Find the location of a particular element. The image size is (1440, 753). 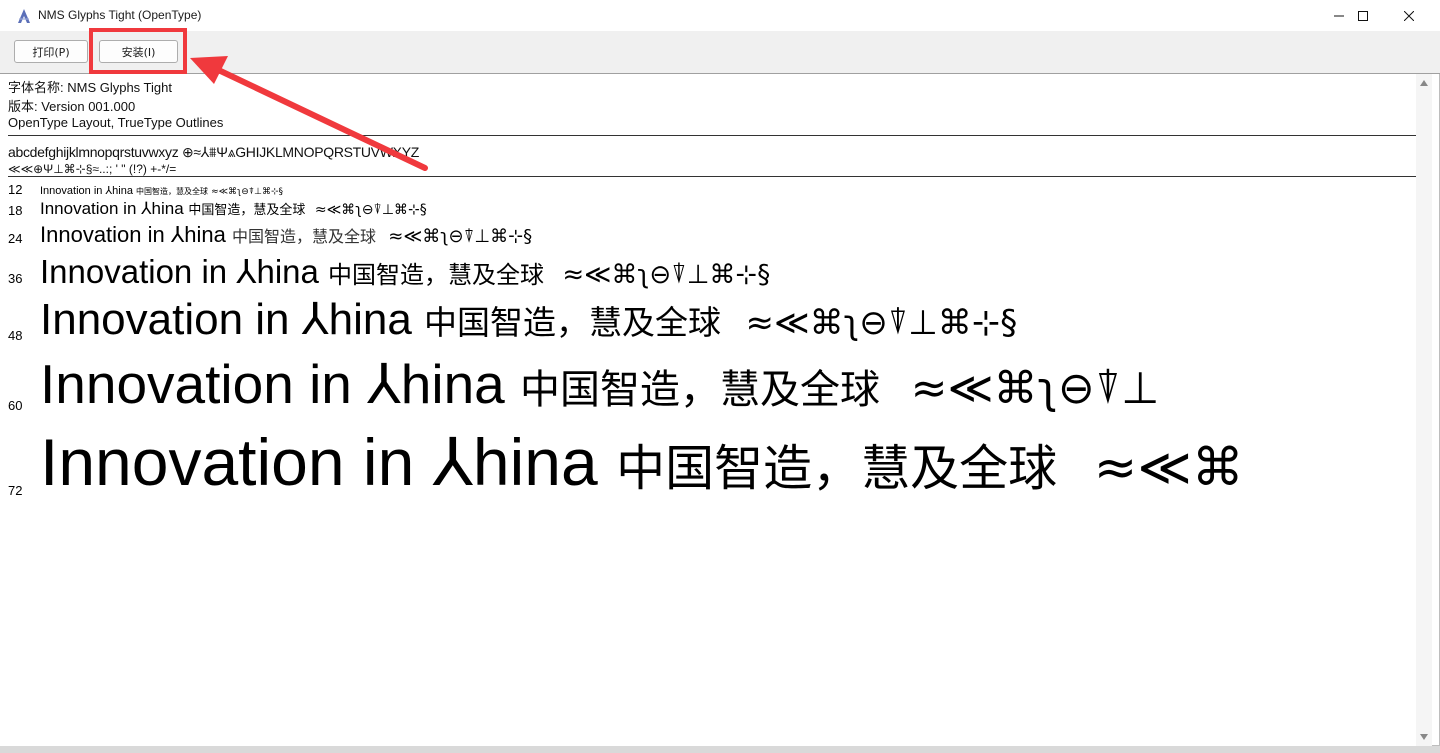

sample-size-label: 18 is located at coordinates (15, 210).